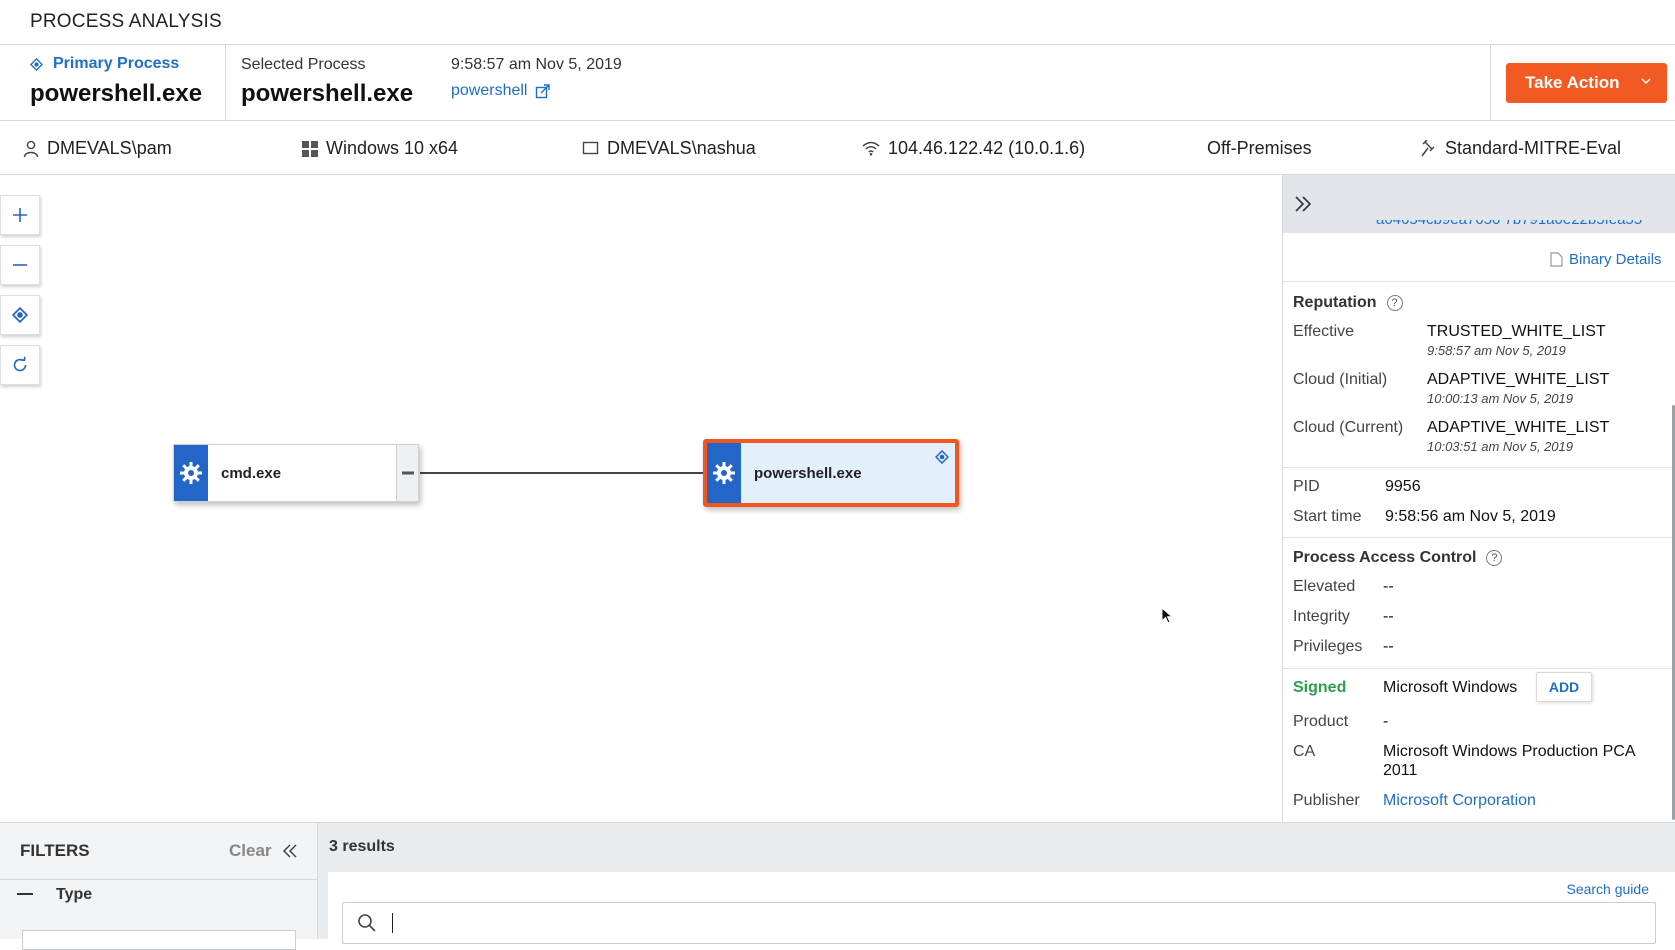 The height and width of the screenshot is (950, 1675). Describe the element at coordinates (1500, 446) in the screenshot. I see `reputation-cloud-current-time: 10:03:51 am Nov 5, 2019` at that location.